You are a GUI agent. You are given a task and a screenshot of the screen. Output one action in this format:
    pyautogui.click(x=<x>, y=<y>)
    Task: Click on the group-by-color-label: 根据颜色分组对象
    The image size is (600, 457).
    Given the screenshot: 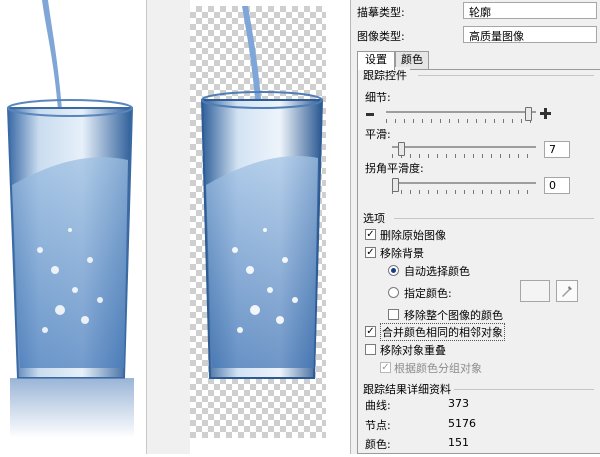 What is the action you would take?
    pyautogui.click(x=438, y=368)
    